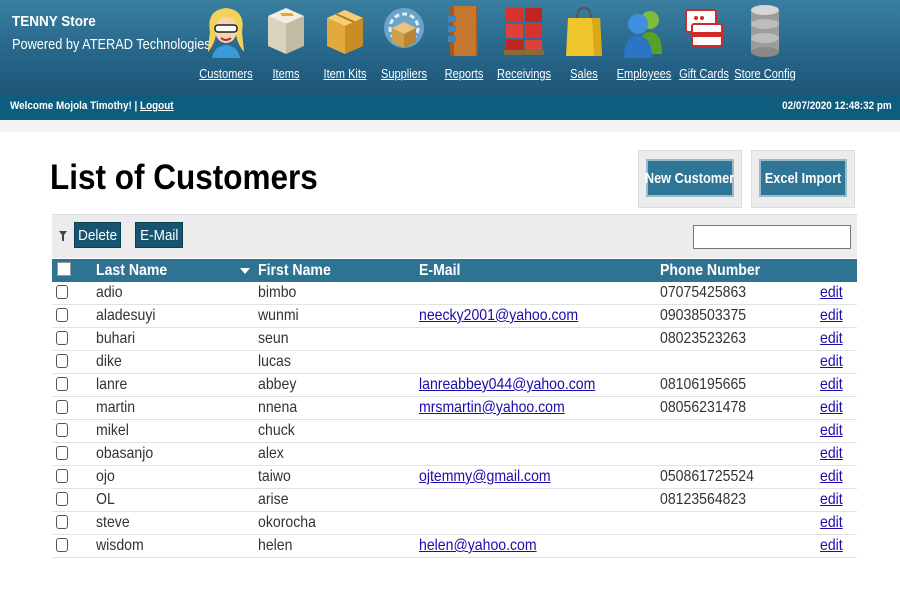 The height and width of the screenshot is (600, 900). I want to click on header-last-name: Last Name, so click(131, 271).